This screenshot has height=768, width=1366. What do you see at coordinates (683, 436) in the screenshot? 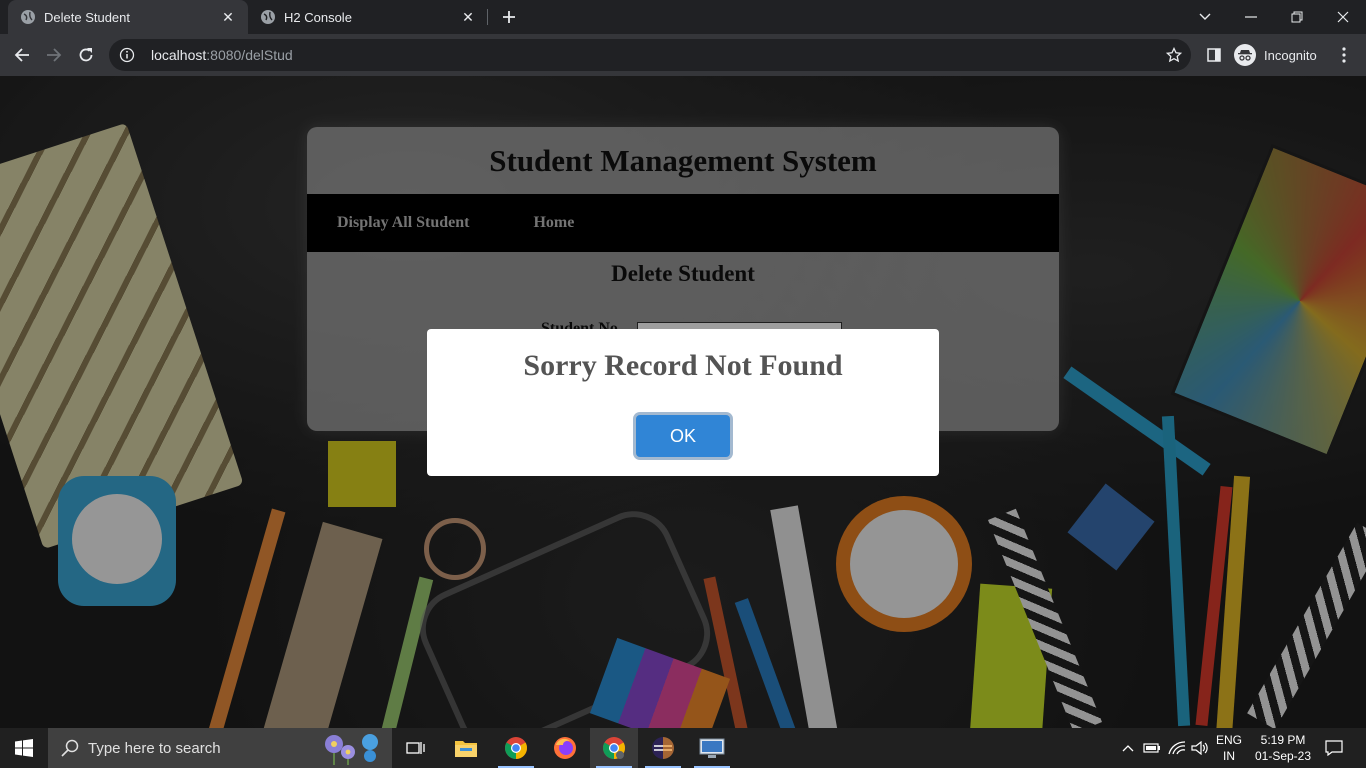
I see `ok-button: OK` at bounding box center [683, 436].